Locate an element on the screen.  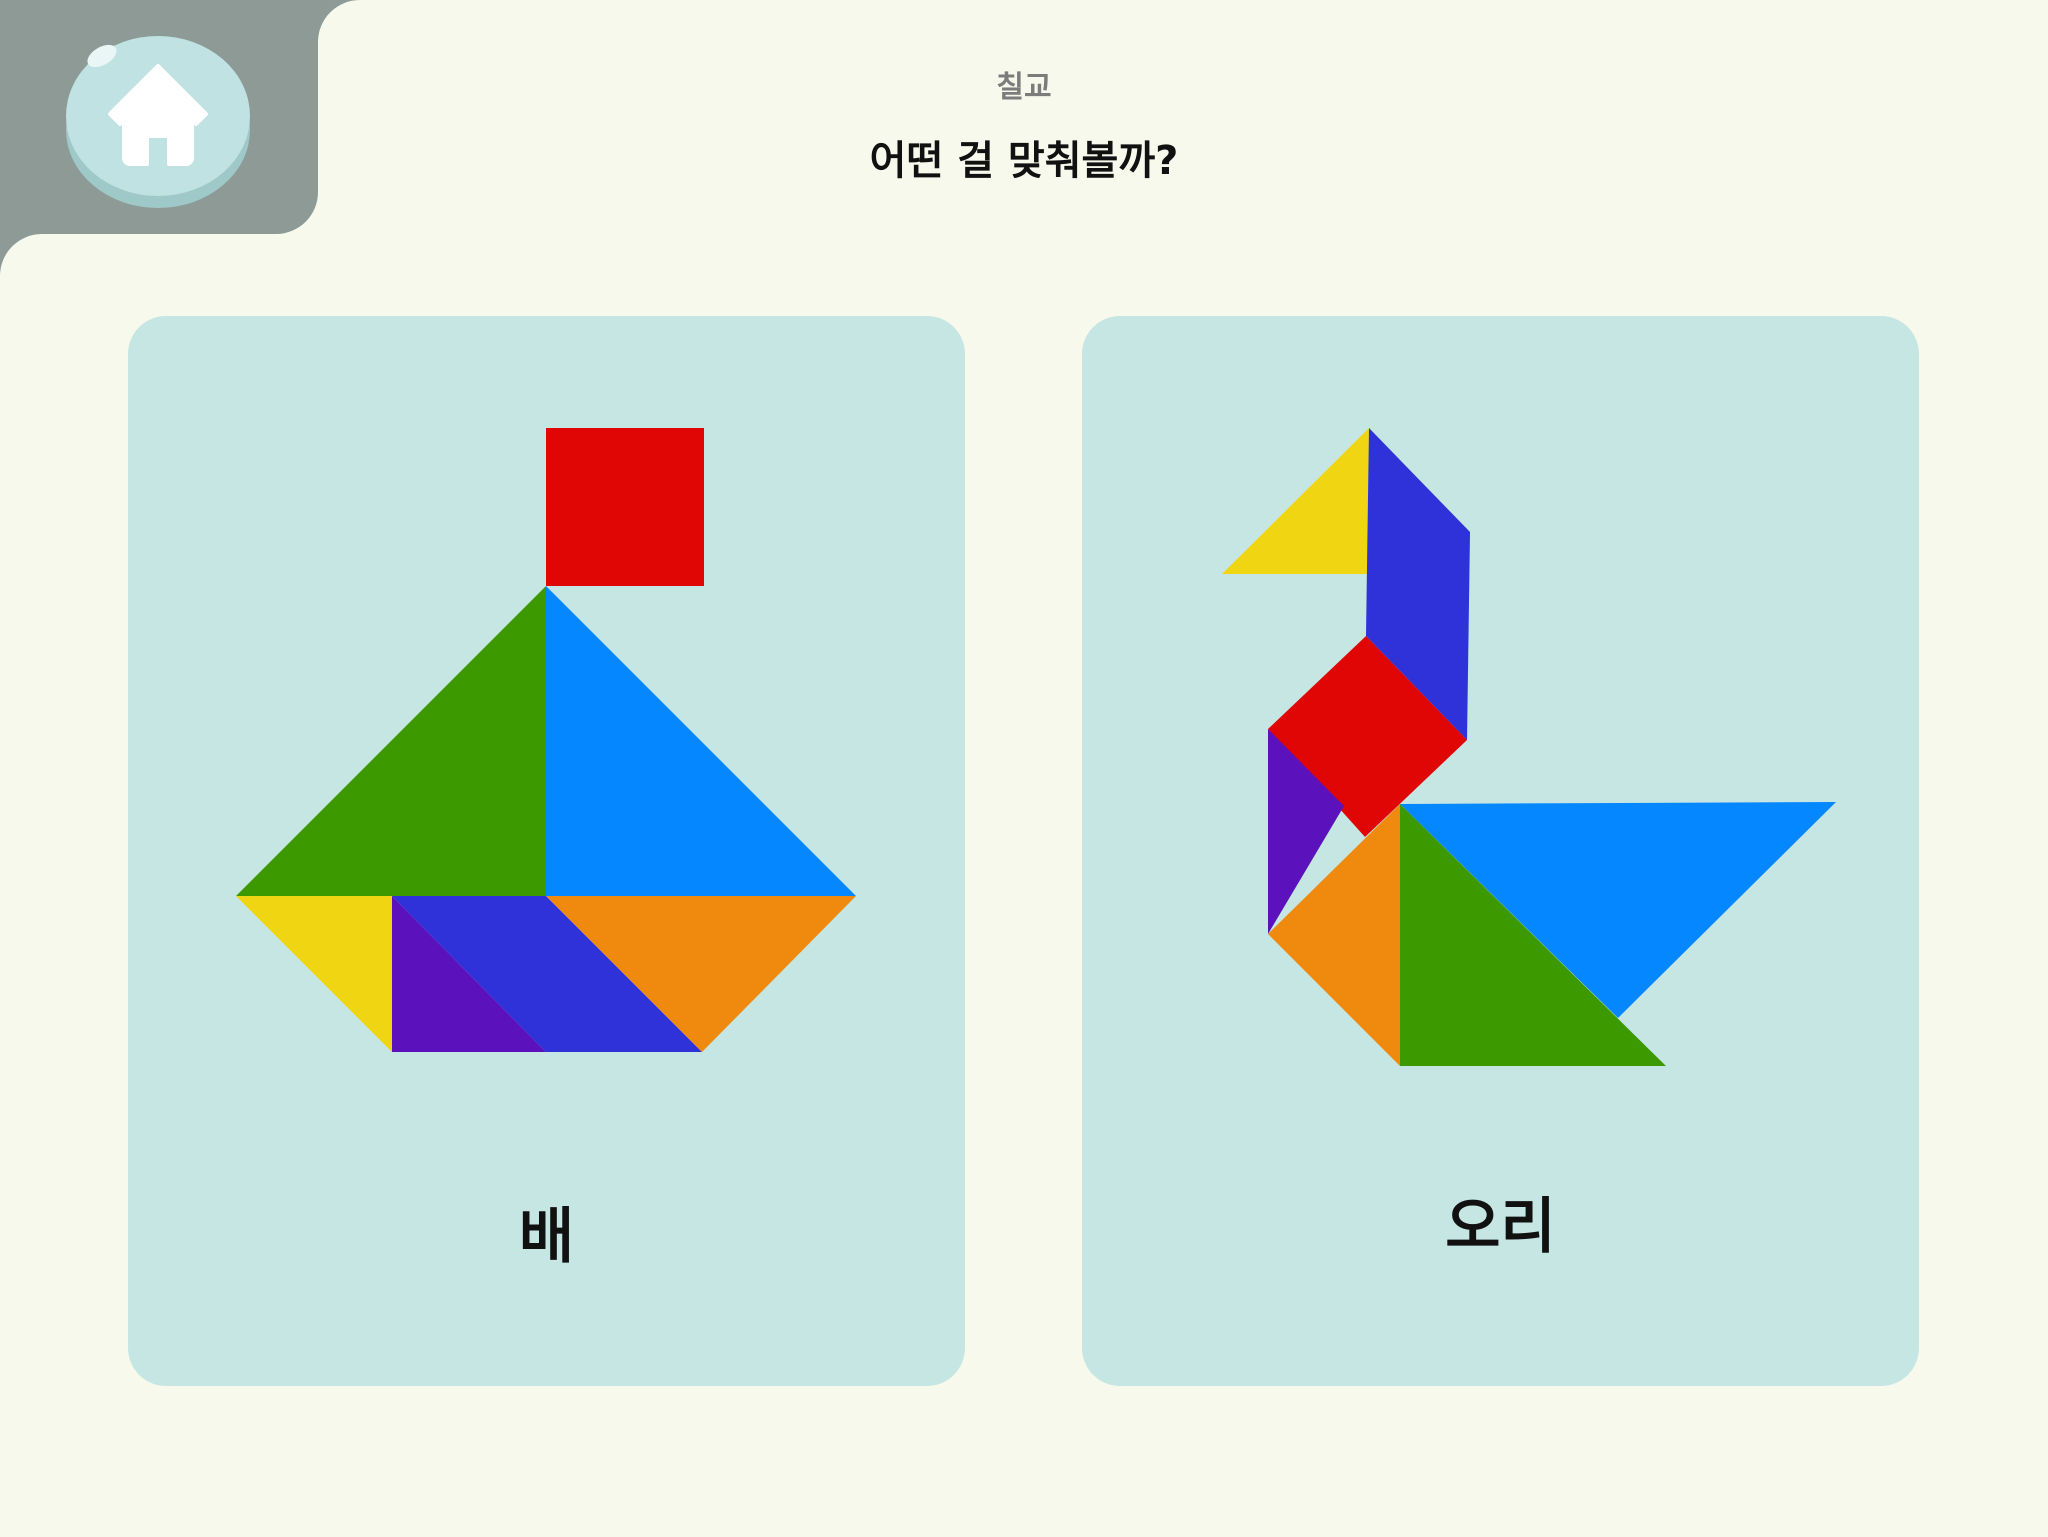
tangram-piece-square is located at coordinates (625, 507).